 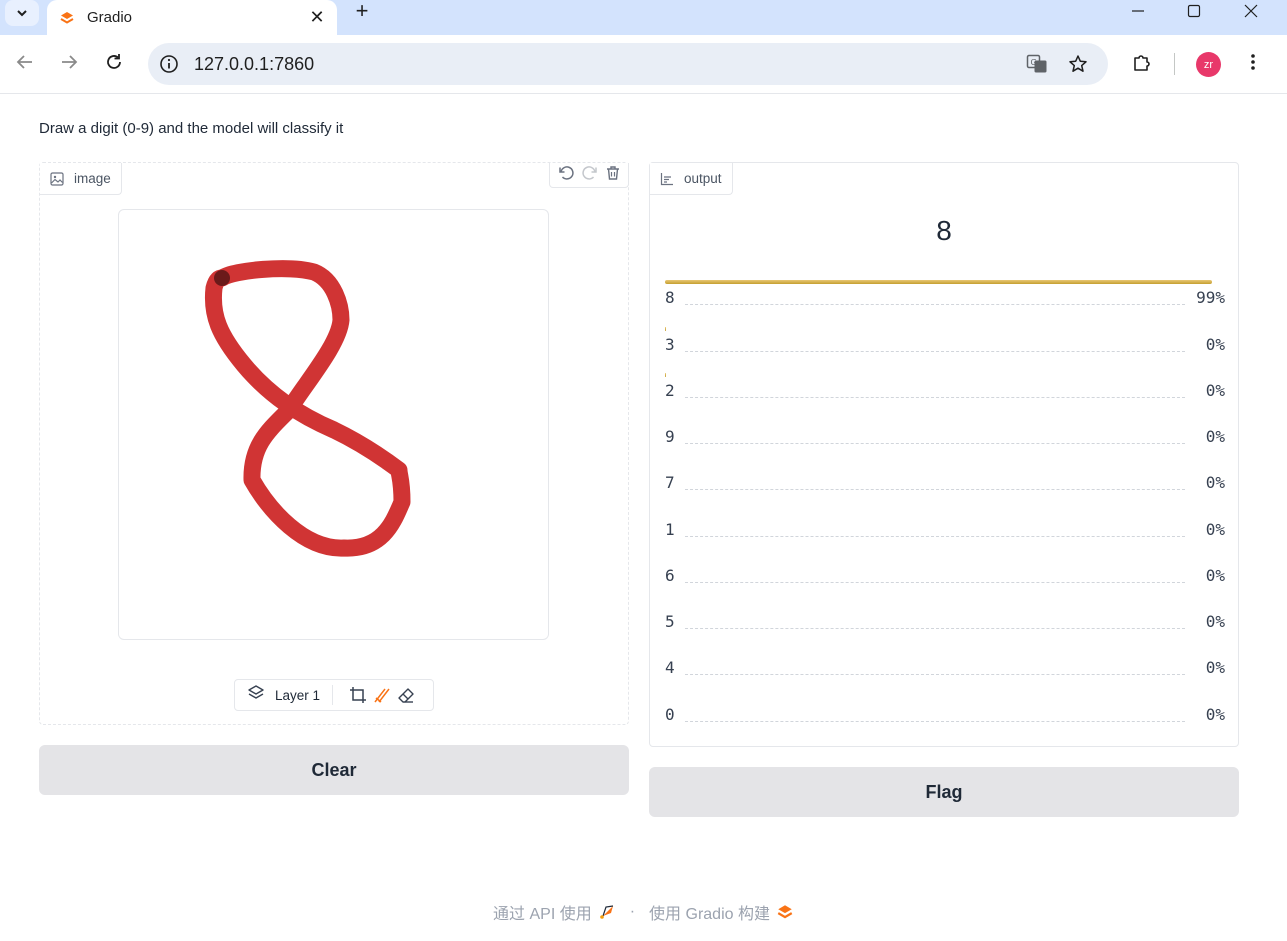 What do you see at coordinates (362, 11) in the screenshot?
I see `new-tab-button: +` at bounding box center [362, 11].